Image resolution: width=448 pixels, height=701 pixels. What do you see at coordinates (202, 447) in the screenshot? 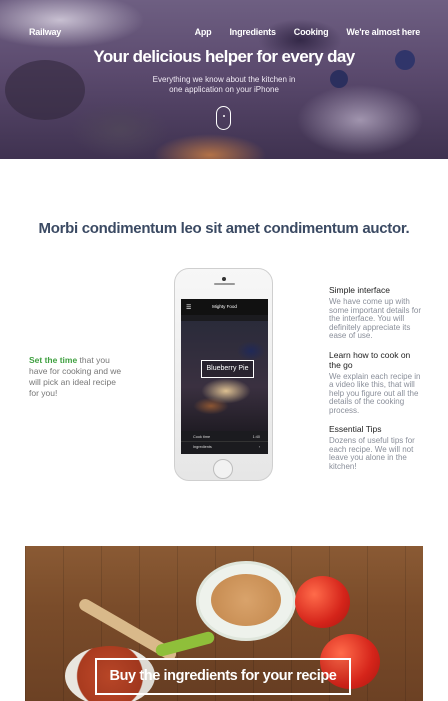
I see `app-row-label: Ingredients` at bounding box center [202, 447].